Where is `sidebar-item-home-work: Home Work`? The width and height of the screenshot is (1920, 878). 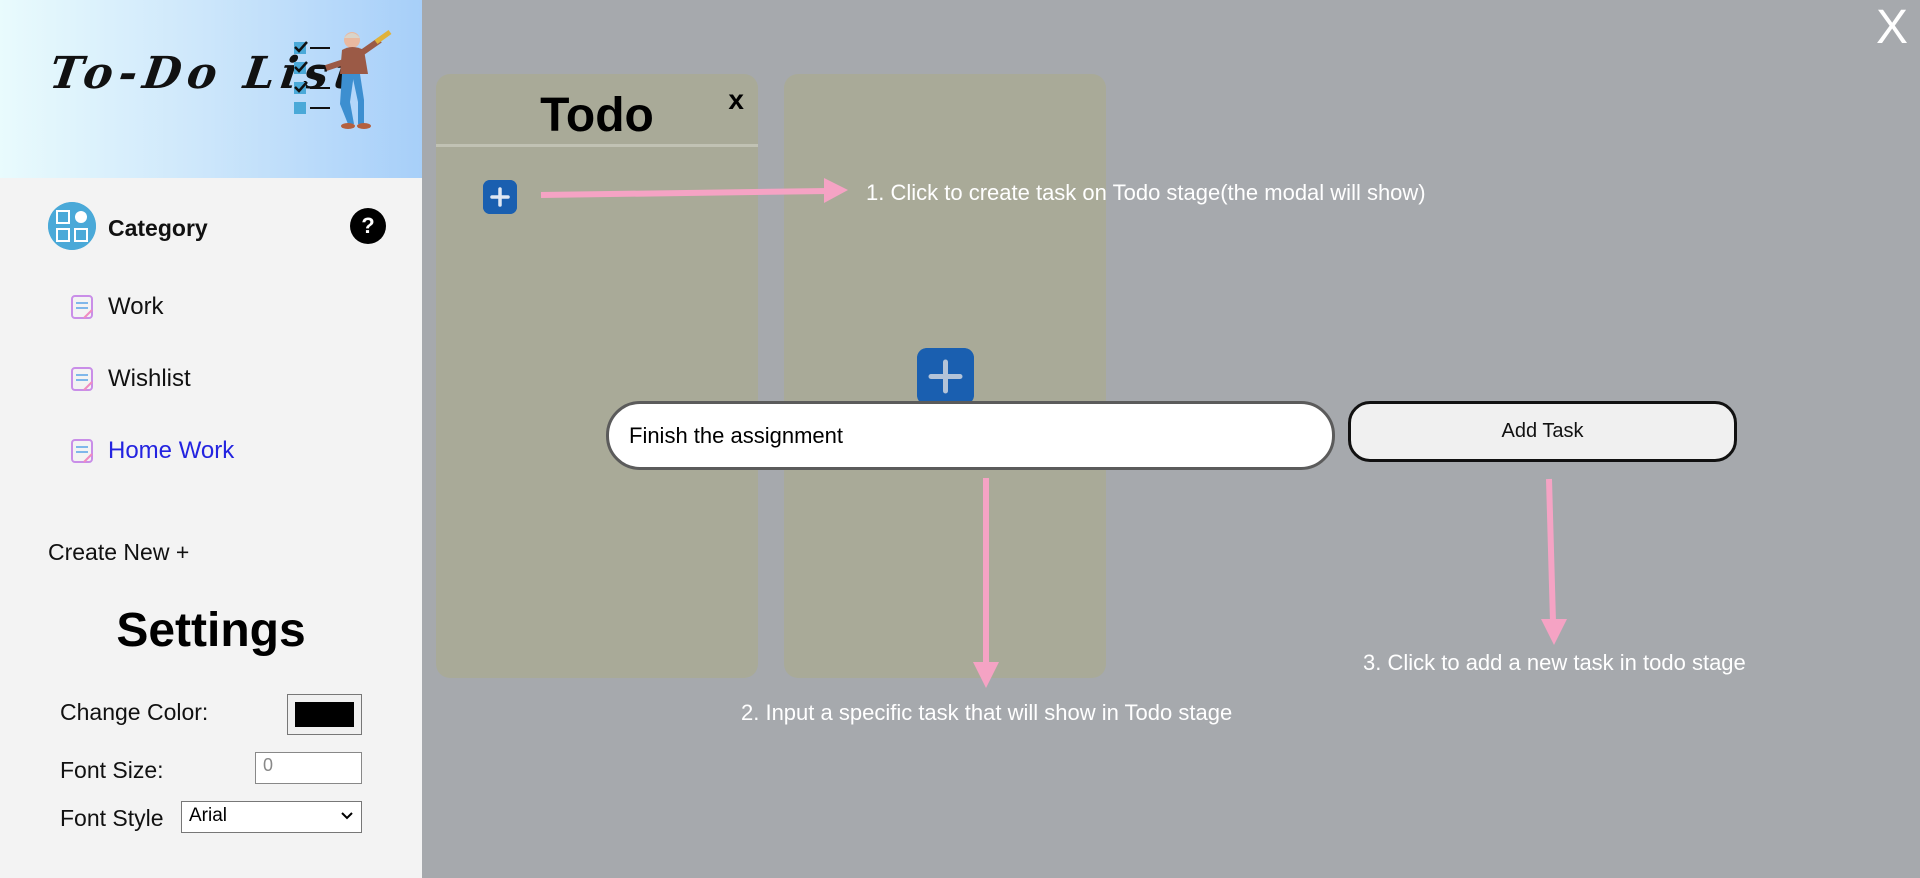
sidebar-item-home-work: Home Work is located at coordinates (220, 451).